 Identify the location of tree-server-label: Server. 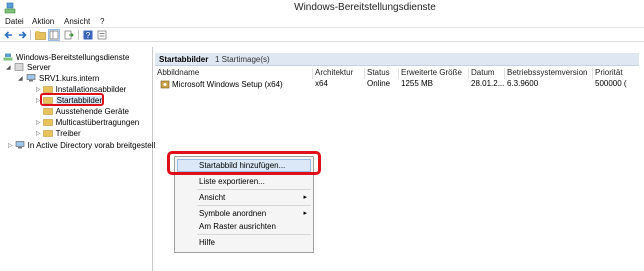
(39, 67).